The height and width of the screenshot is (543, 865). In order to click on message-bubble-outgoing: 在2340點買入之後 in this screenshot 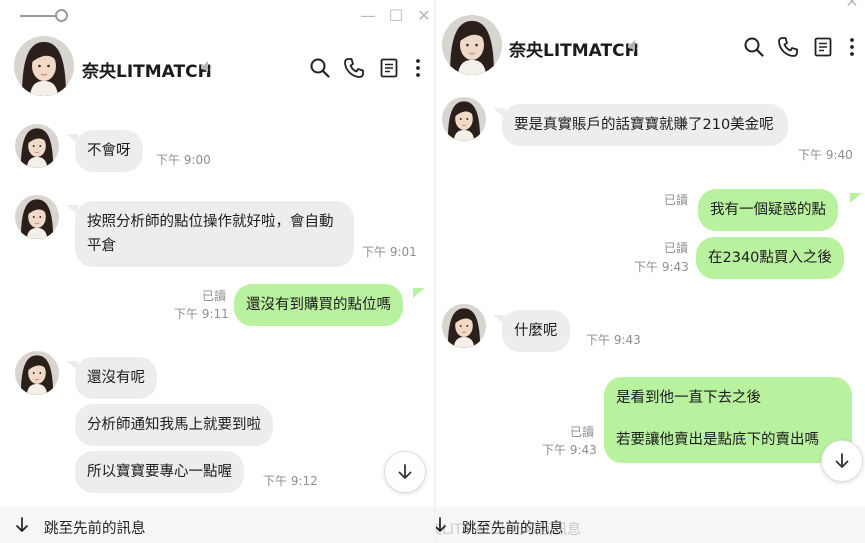, I will do `click(770, 258)`.